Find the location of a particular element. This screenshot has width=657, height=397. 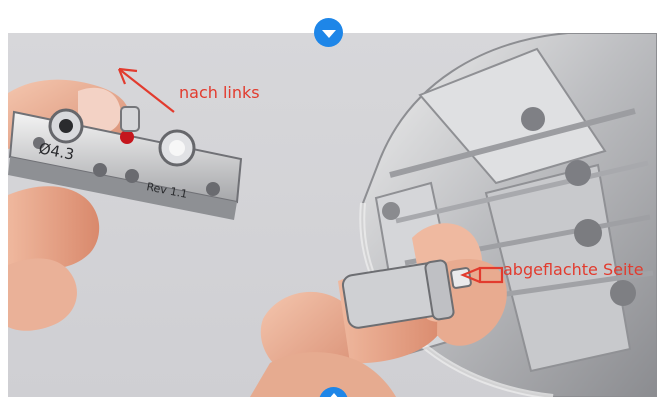

chevron-down-icon is located at coordinates (328, 34).